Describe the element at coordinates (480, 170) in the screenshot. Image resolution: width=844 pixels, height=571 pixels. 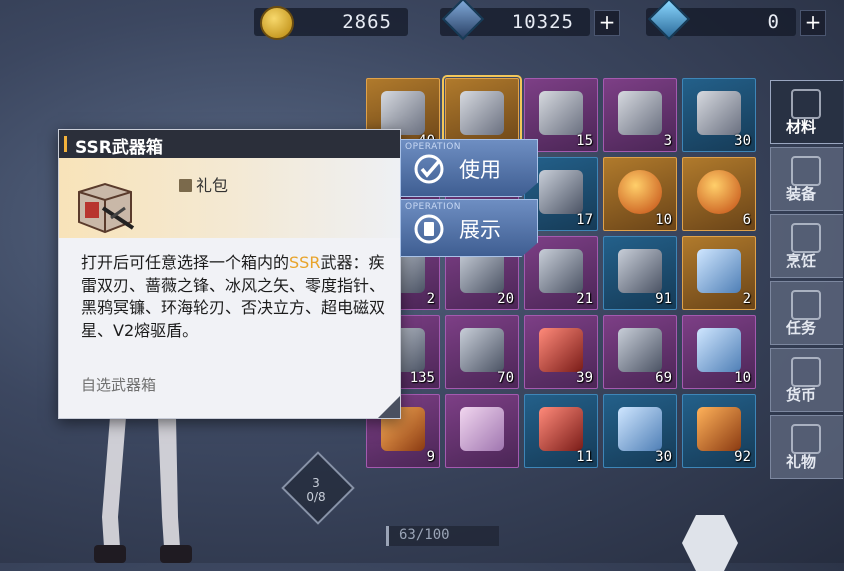
I see `use-label: 使用` at that location.